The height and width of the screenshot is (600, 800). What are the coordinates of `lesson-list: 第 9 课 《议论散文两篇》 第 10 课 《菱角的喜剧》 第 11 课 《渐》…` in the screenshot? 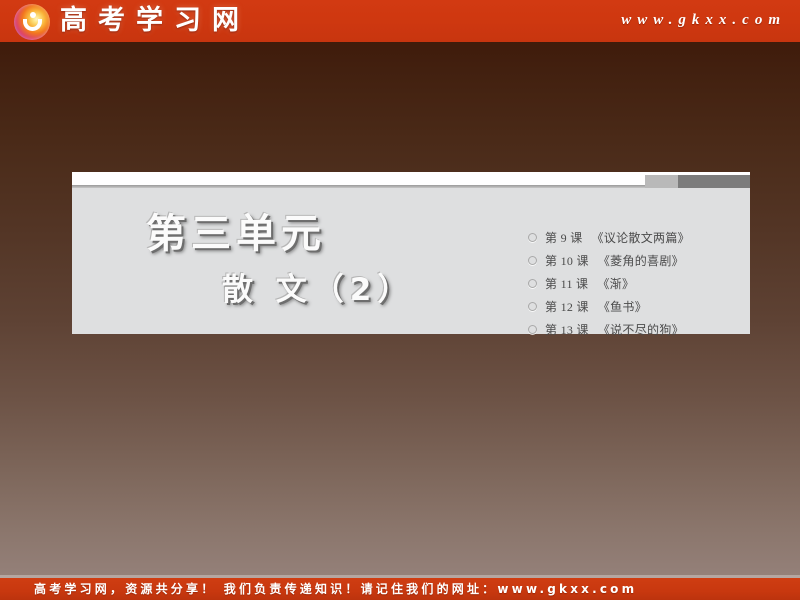 It's located at (635, 283).